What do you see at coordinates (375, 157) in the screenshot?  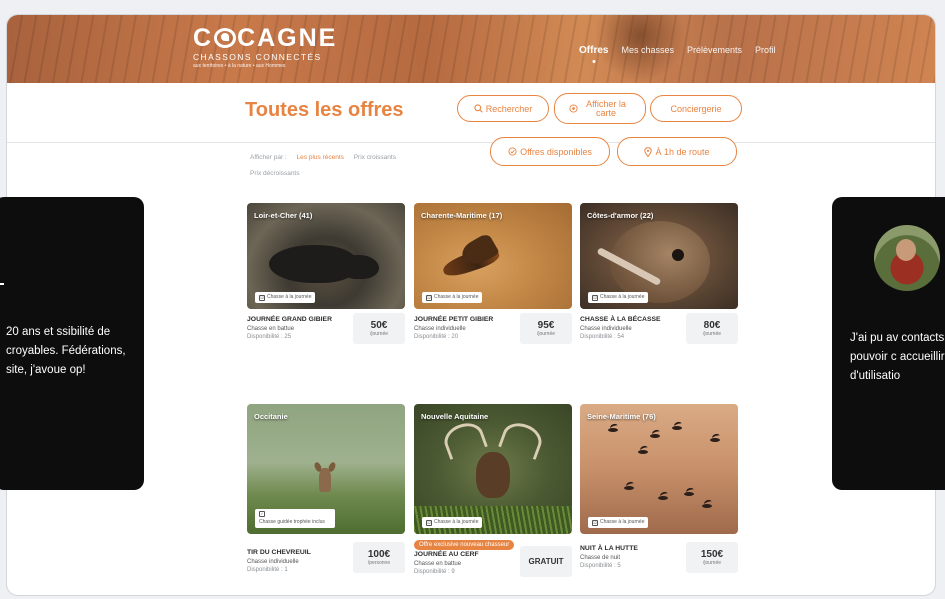 I see `sort-price-asc: Prix croissants` at bounding box center [375, 157].